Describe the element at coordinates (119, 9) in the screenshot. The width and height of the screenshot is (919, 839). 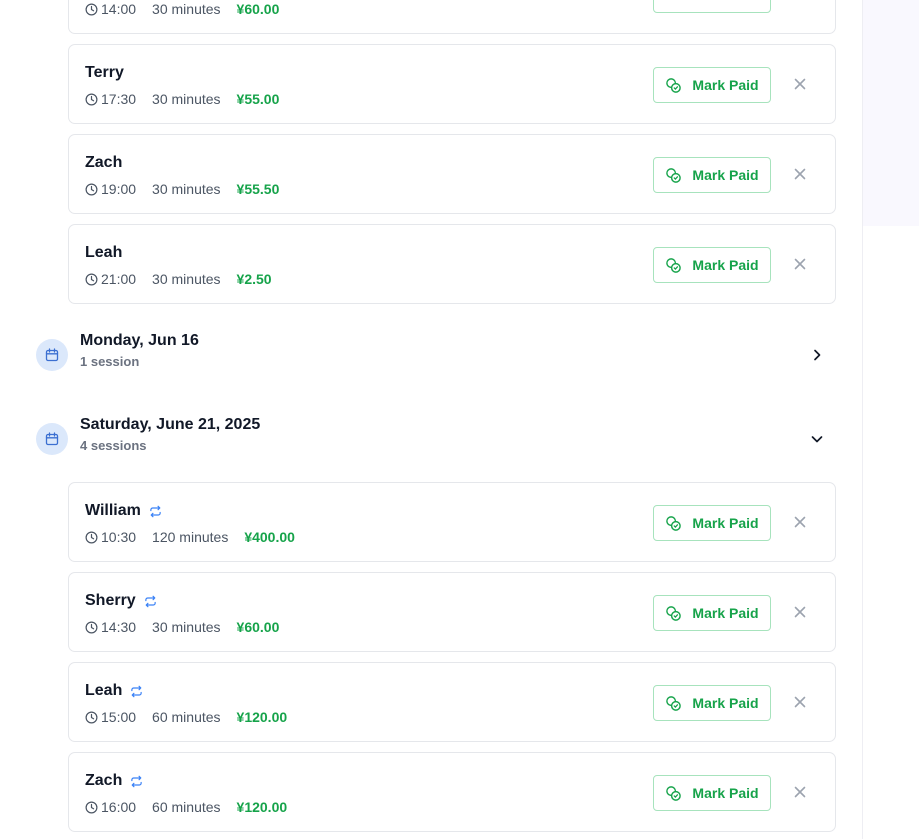
I see `session-time: 14:00` at that location.